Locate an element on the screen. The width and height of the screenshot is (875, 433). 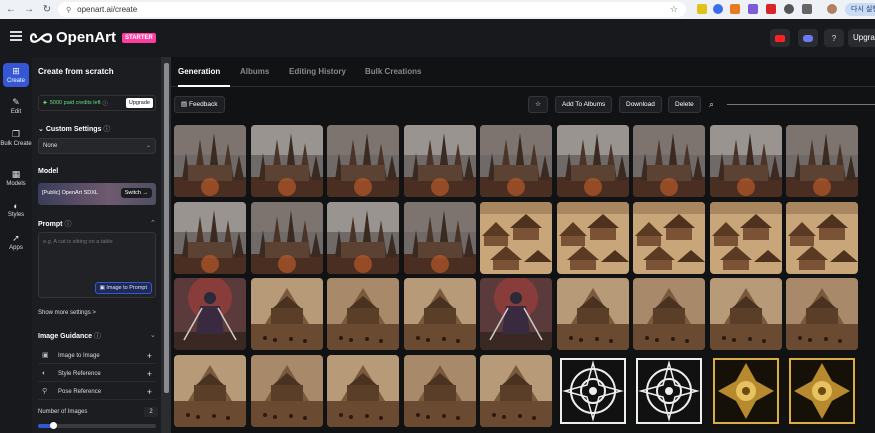
rail-item-apps: ➚ Apps is located at coordinates (16, 242).